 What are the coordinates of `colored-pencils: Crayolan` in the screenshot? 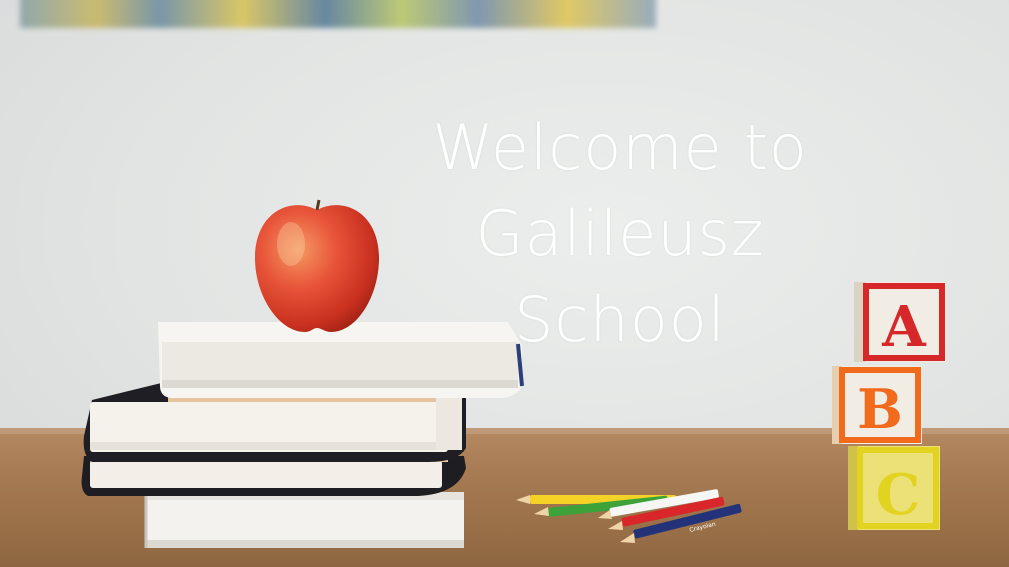 It's located at (629, 516).